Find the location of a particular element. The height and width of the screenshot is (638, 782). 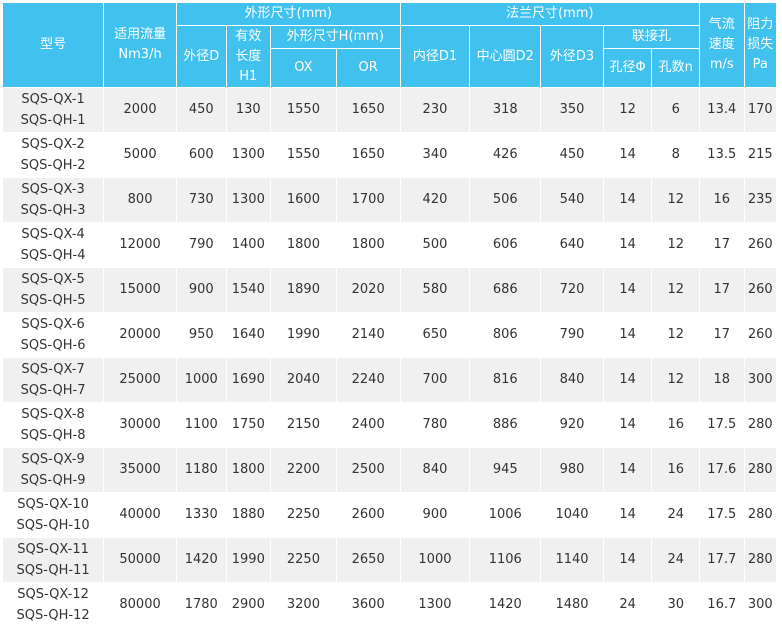

cell-d2: 506 is located at coordinates (505, 200).